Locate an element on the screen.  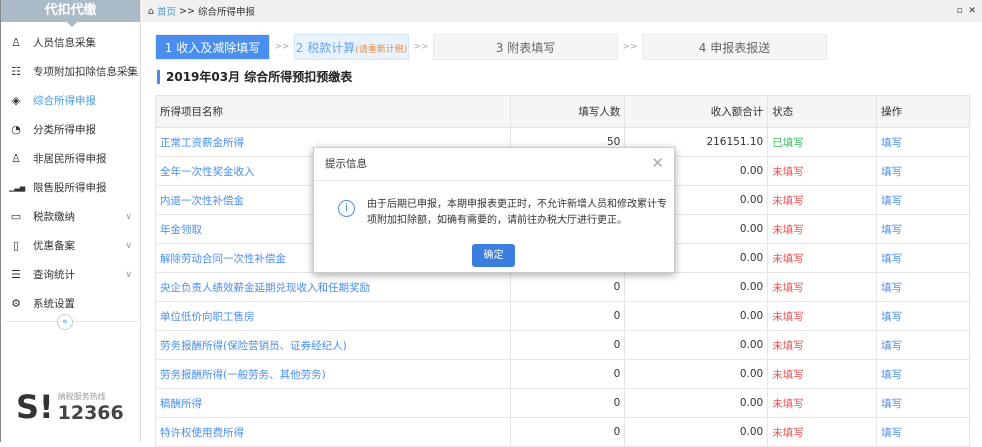
table-row: 劳务报酬所得(保险营销员、证券经纪人) 0 0.00 未填写 填写 is located at coordinates (562, 345).